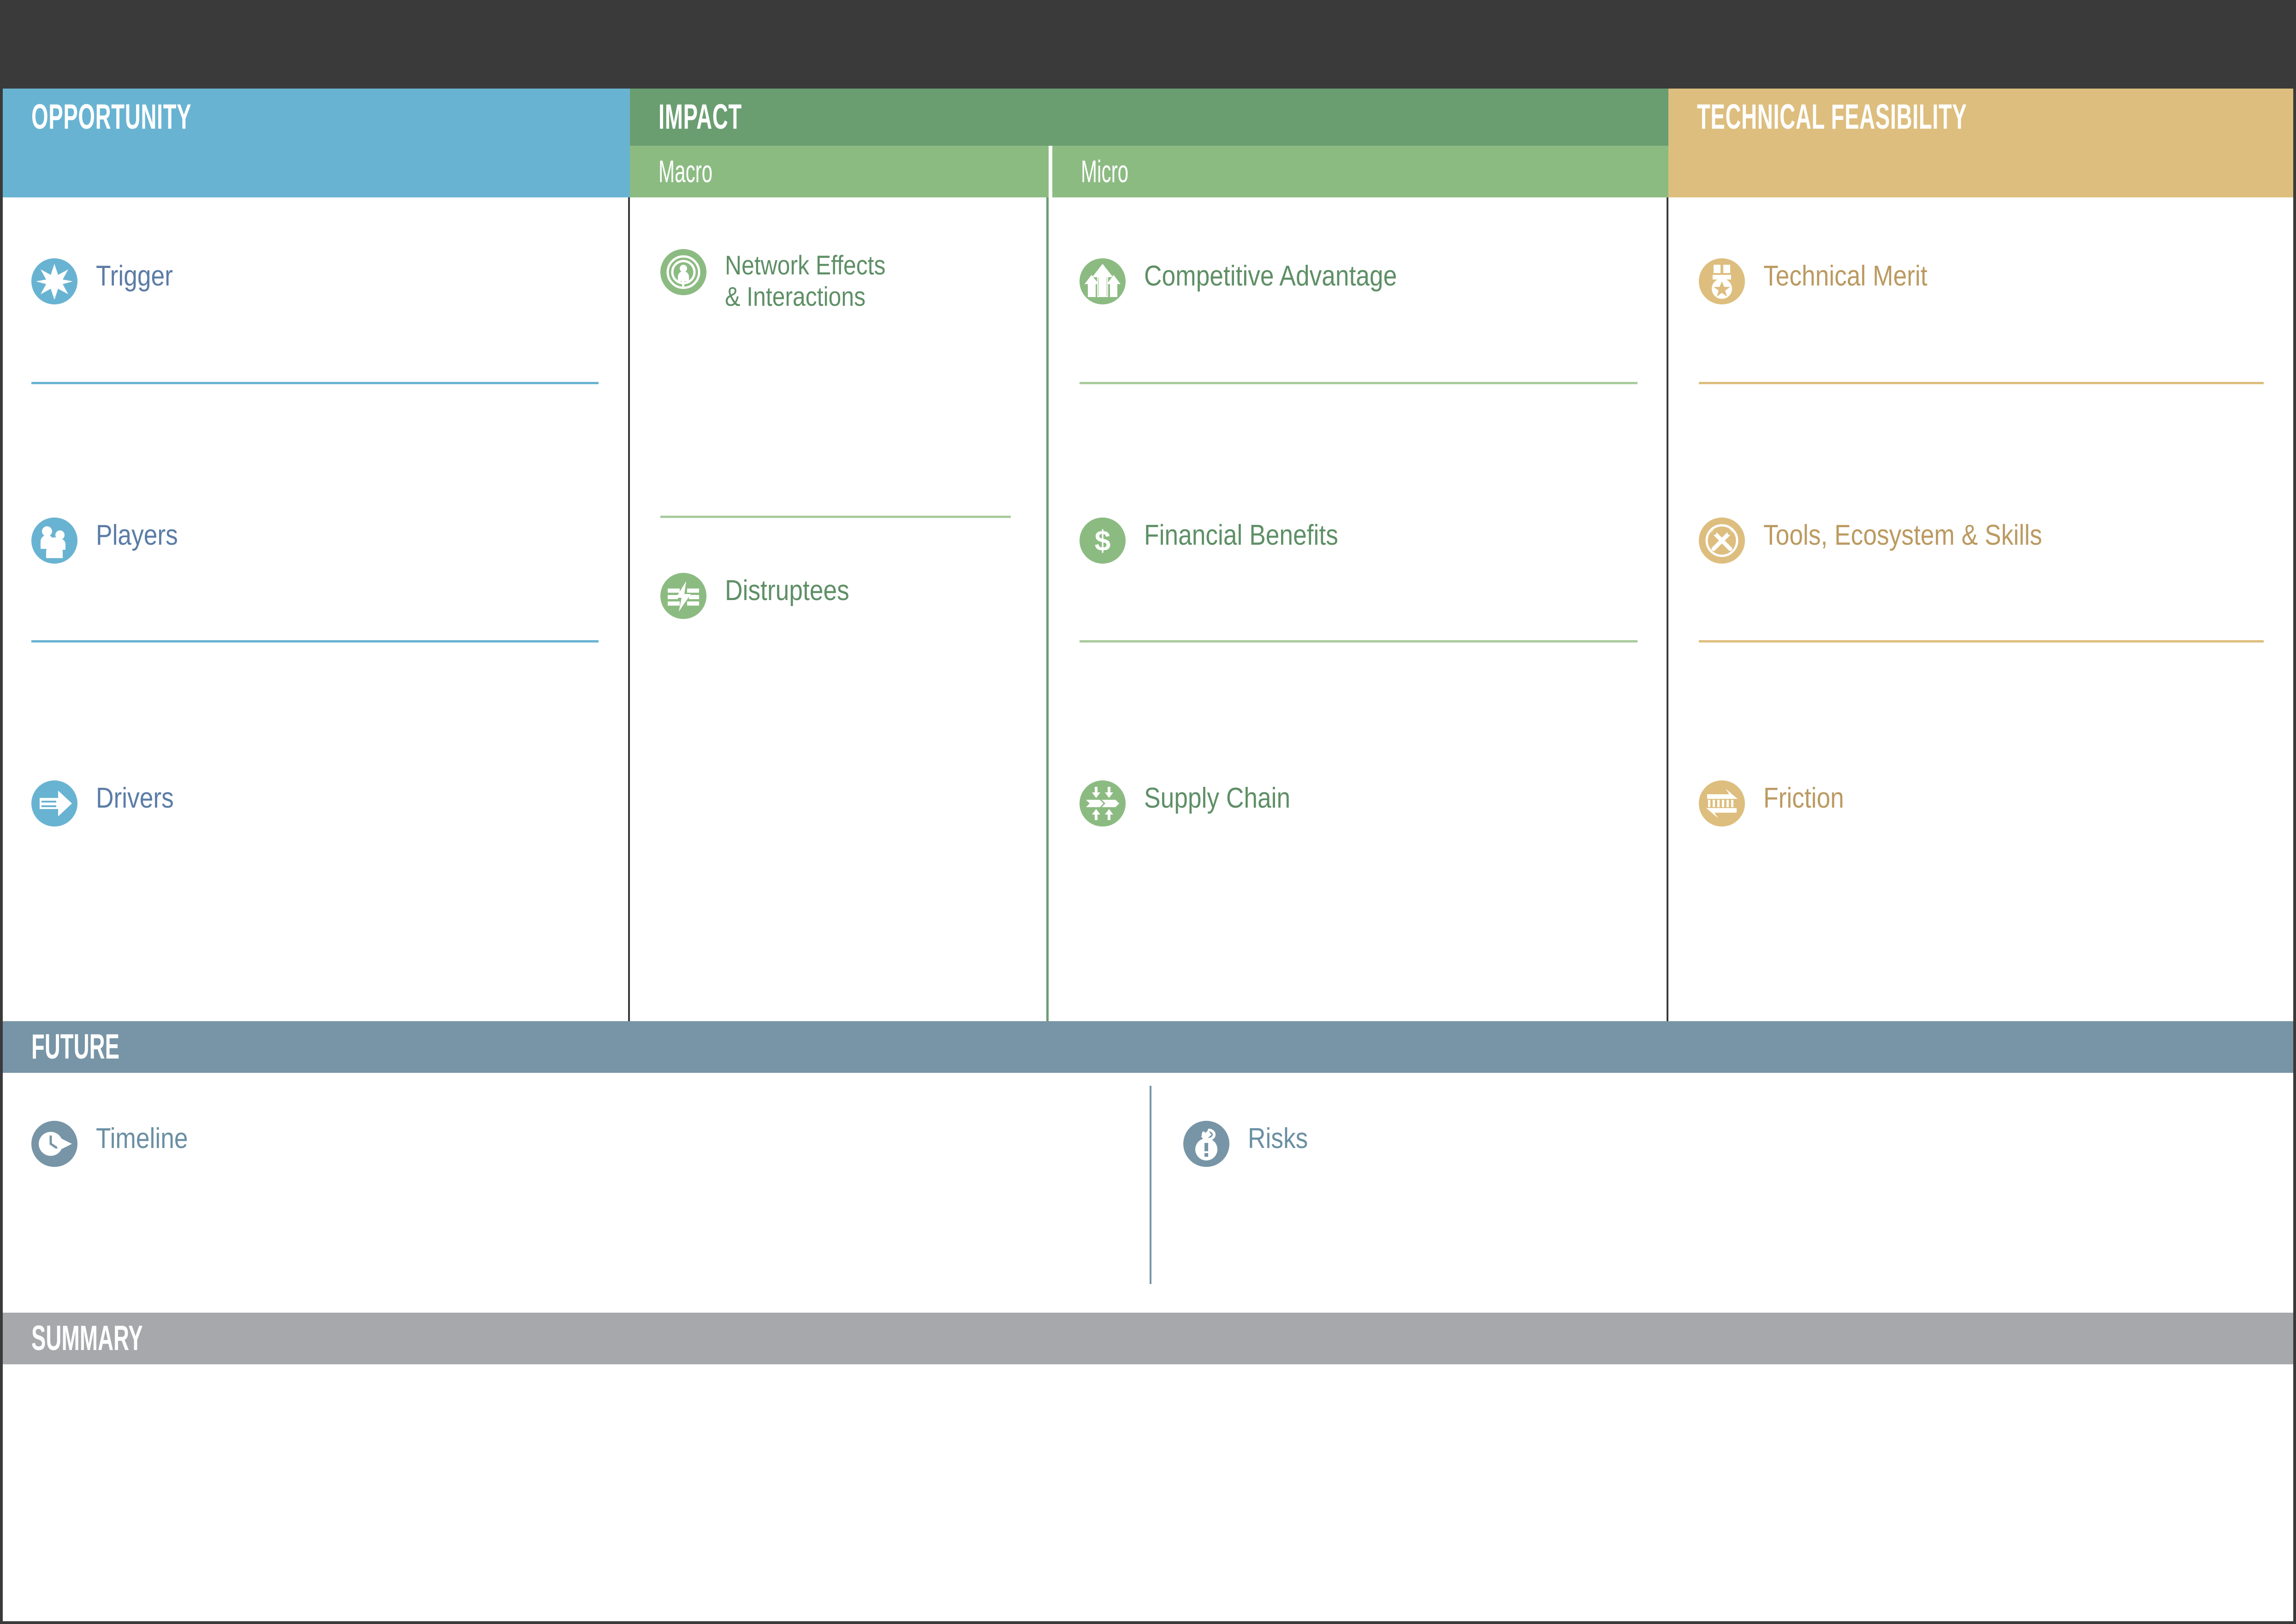 This screenshot has height=1624, width=2296. I want to click on item-financial-benefits: $ Financial Benefits, so click(1359, 540).